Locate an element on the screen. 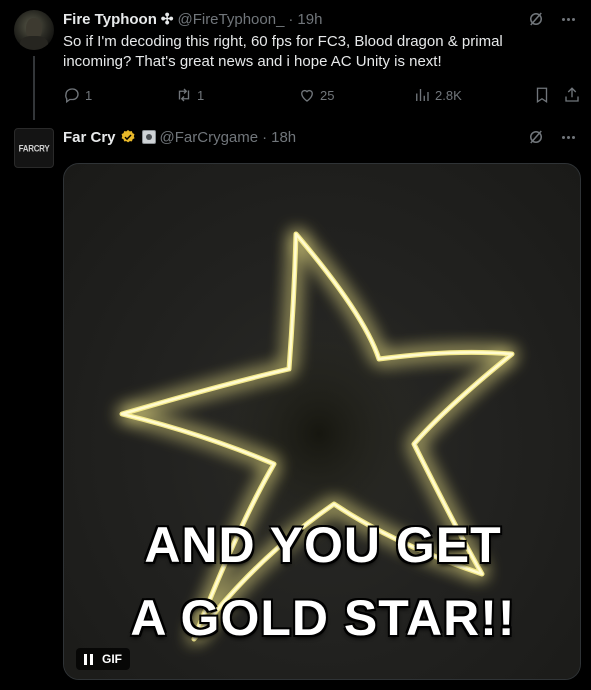 Image resolution: width=591 pixels, height=690 pixels. reply-button: 1 is located at coordinates (77, 95).